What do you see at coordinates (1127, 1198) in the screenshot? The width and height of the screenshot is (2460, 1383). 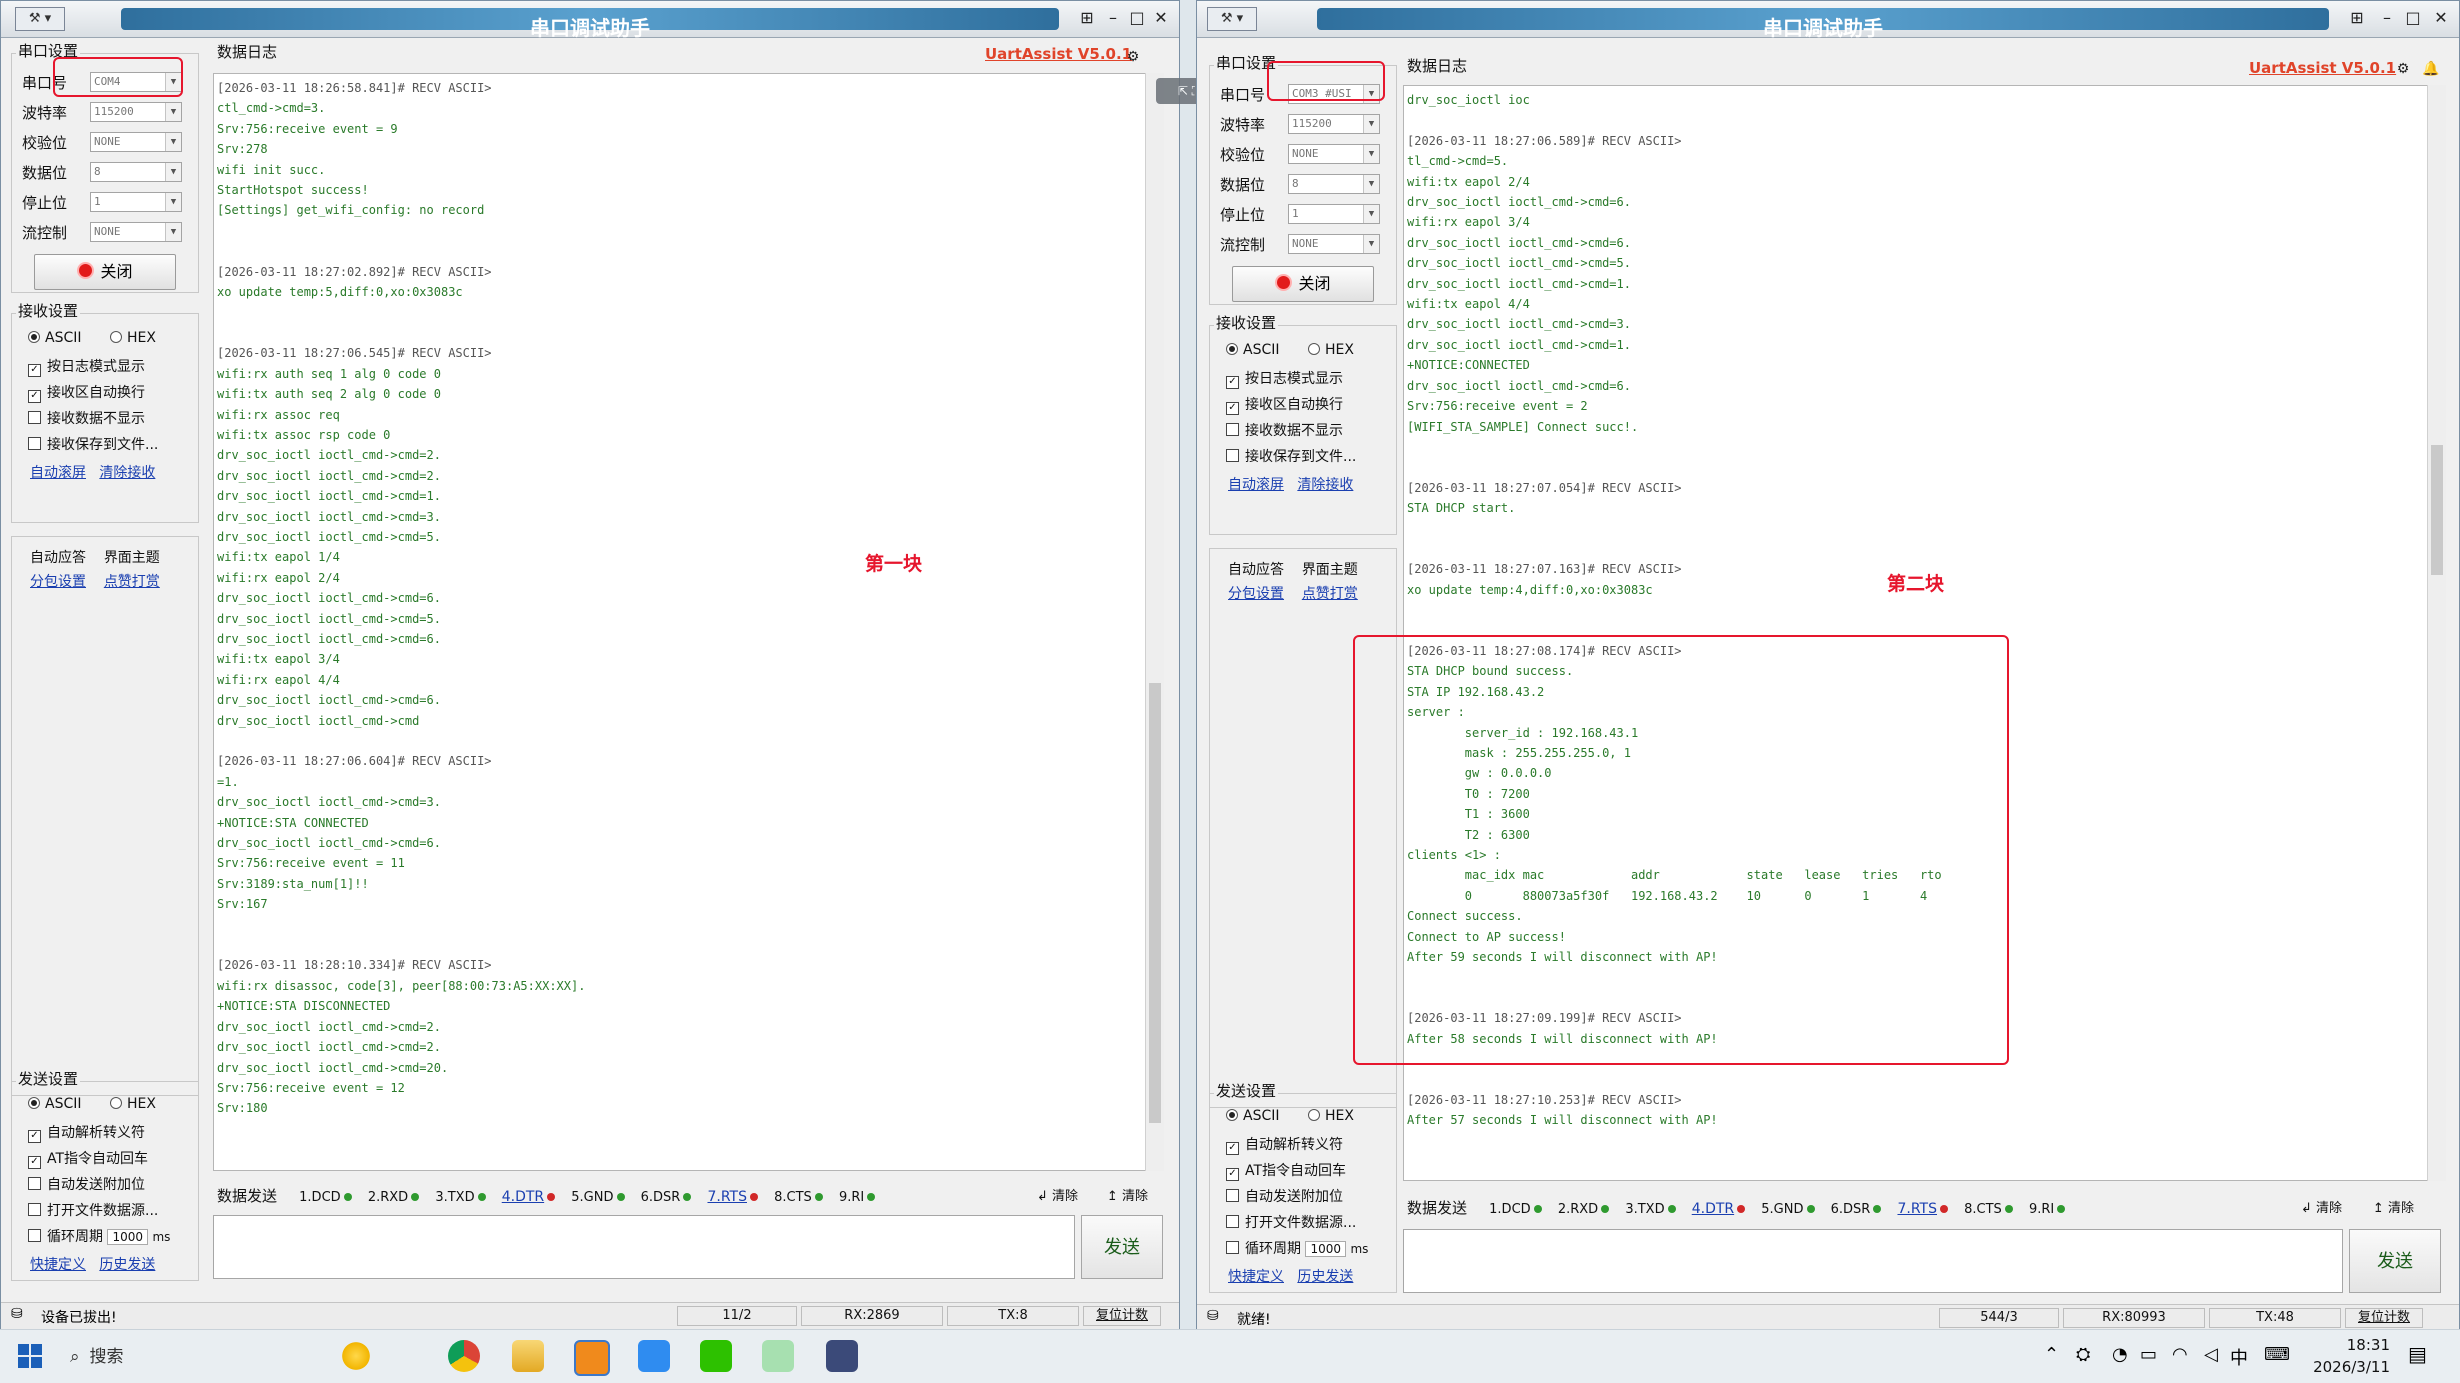 I see `clear-all-button: ↥ 清除` at bounding box center [1127, 1198].